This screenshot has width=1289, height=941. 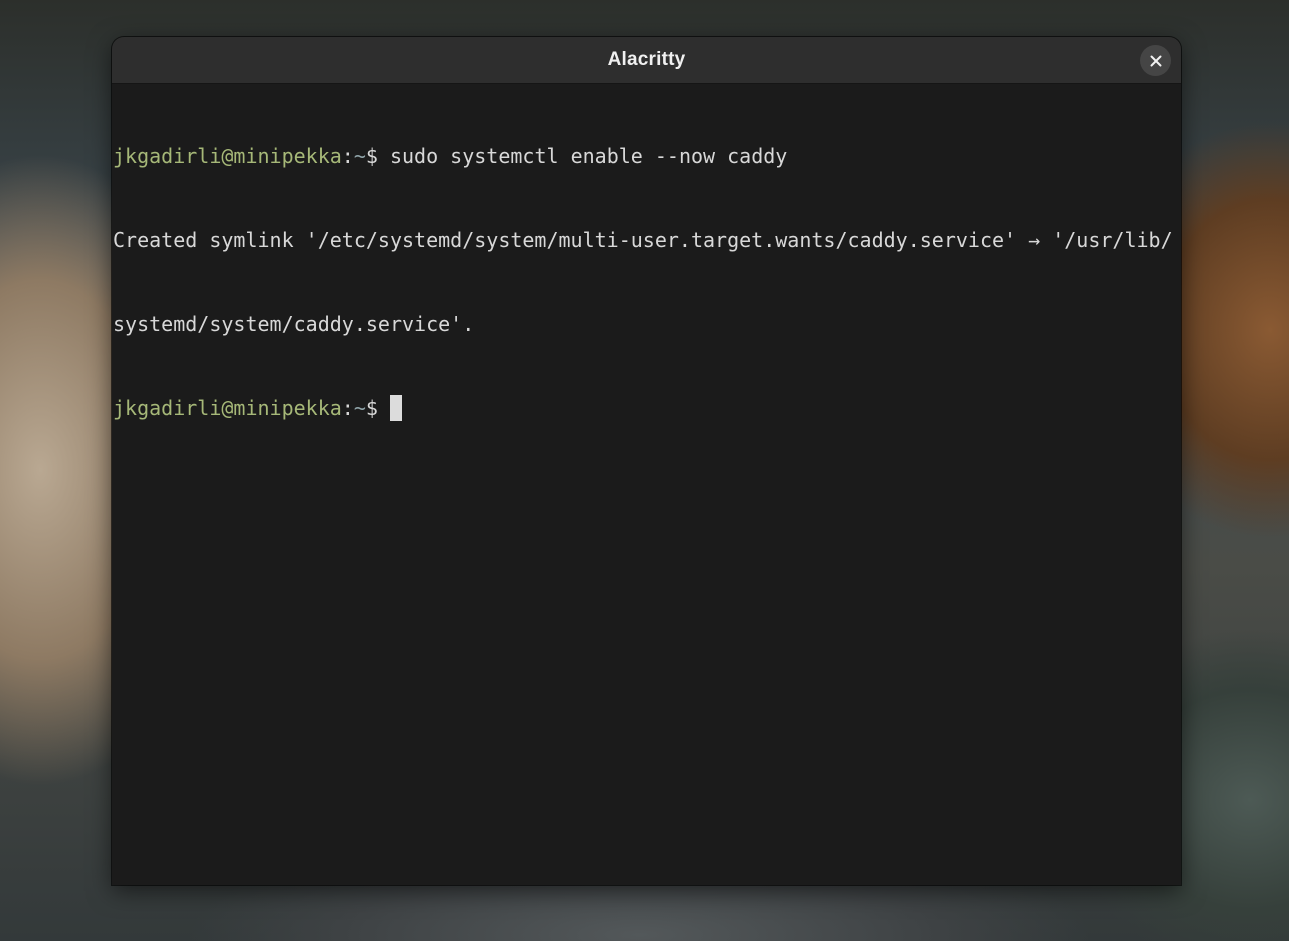 I want to click on terminal-line: jkgadirli@minipekka:~$, so click(x=647, y=408).